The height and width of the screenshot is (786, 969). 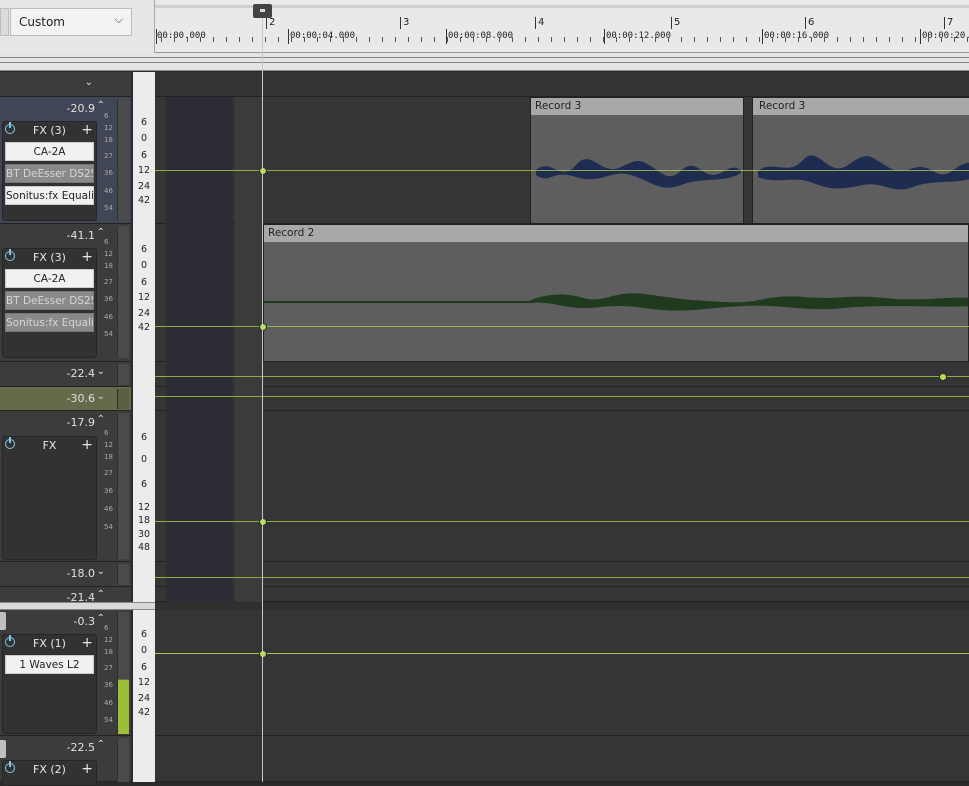 I want to click on track-header: -21.4 ⌃, so click(x=65, y=595).